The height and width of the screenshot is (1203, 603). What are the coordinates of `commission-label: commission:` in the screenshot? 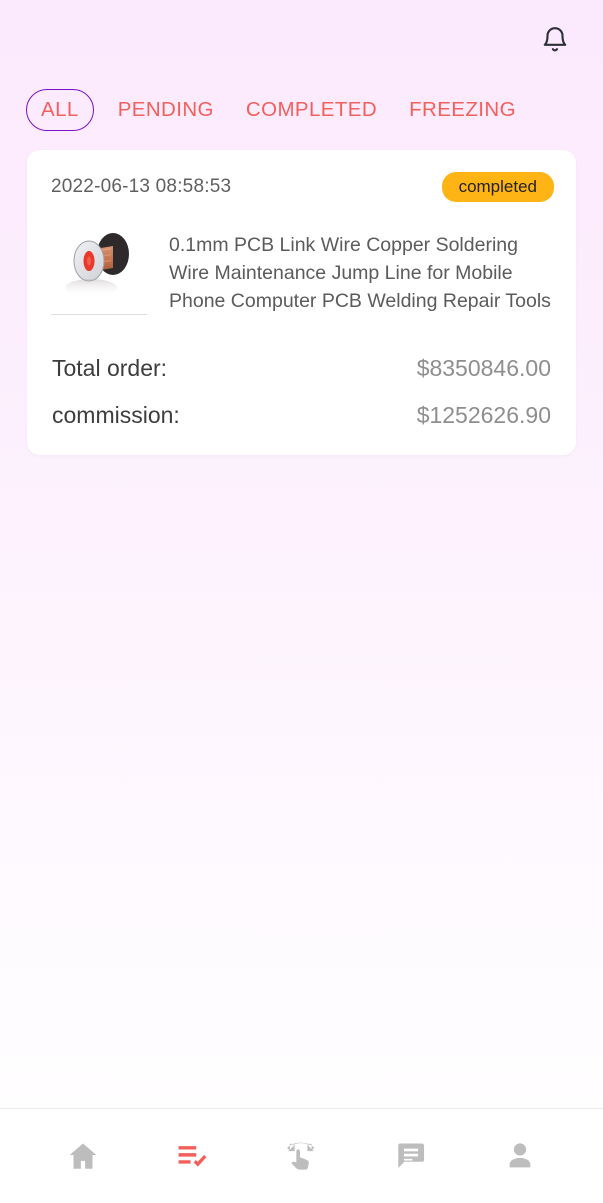 It's located at (116, 415).